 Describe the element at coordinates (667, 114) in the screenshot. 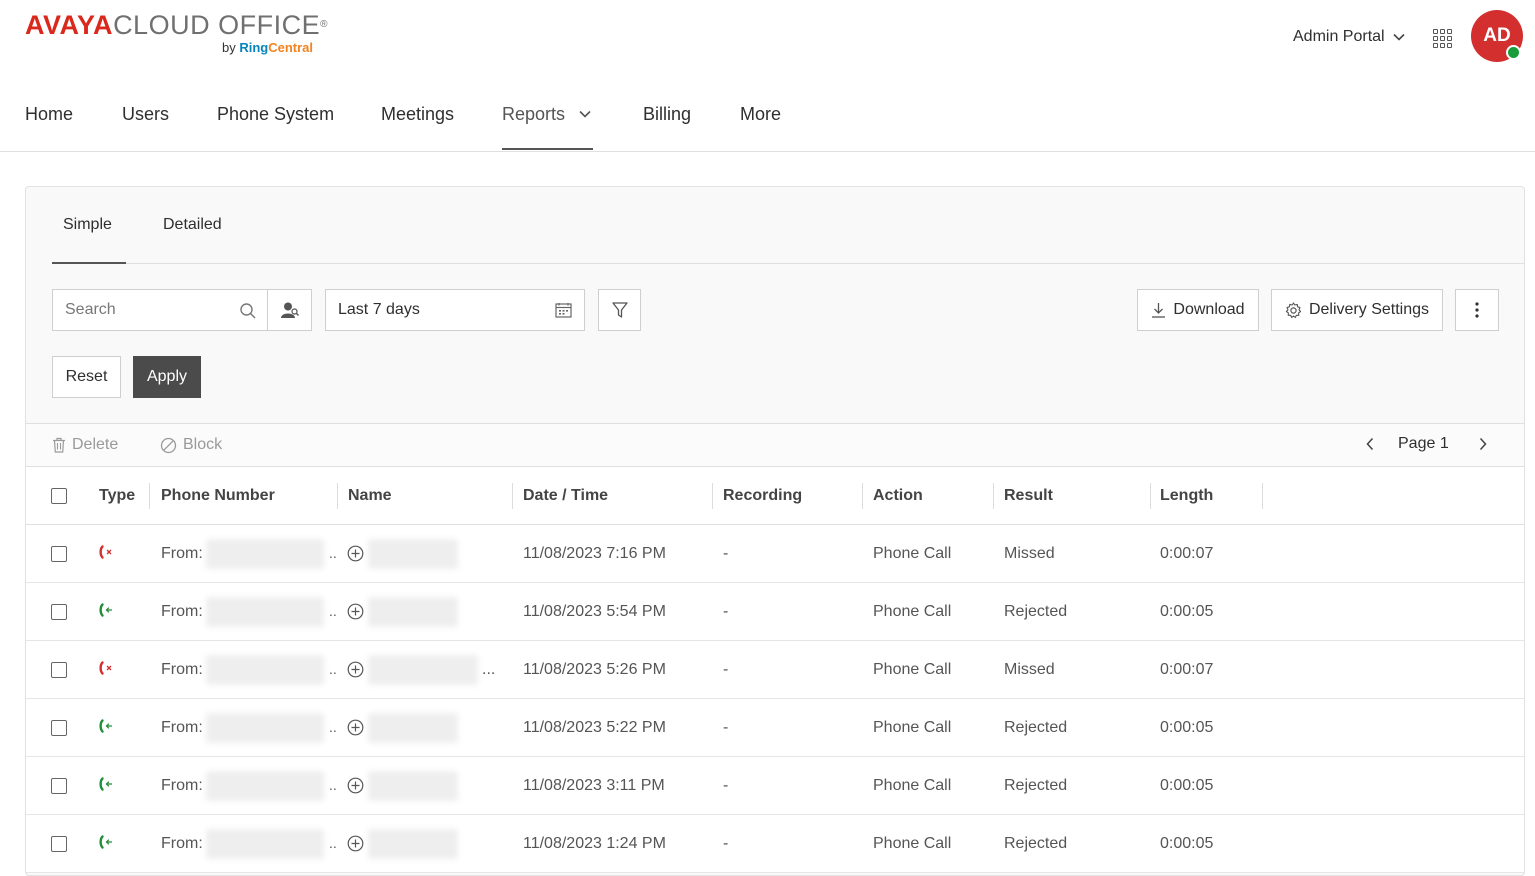

I see `nav-billing: Billing` at that location.